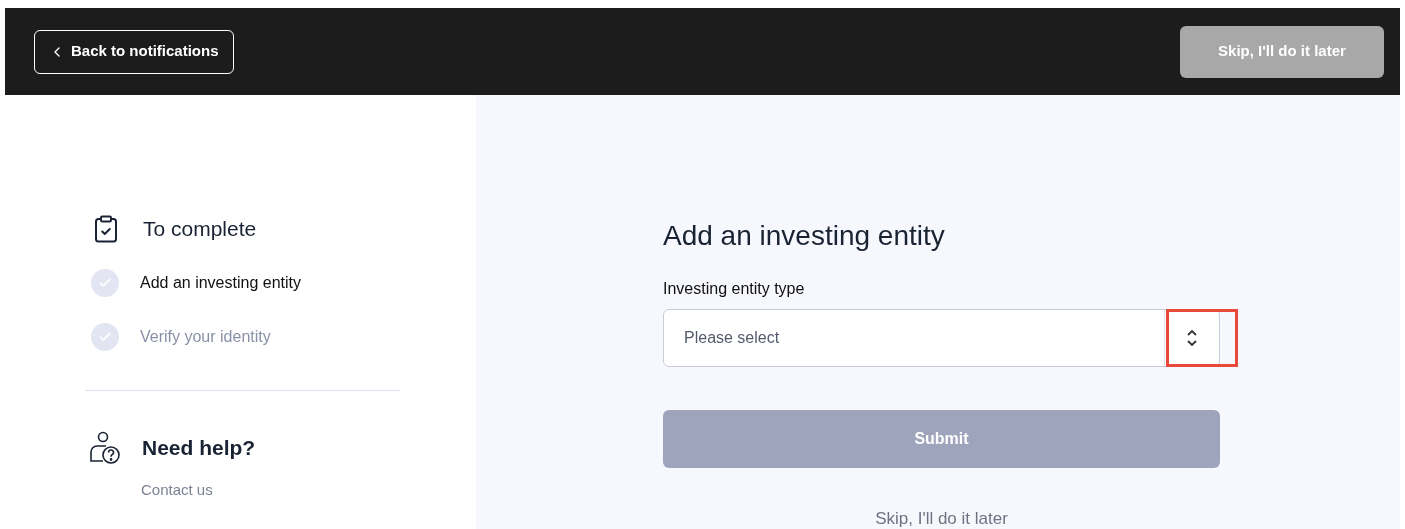 The image size is (1405, 529). I want to click on select-field: Please select, so click(941, 338).